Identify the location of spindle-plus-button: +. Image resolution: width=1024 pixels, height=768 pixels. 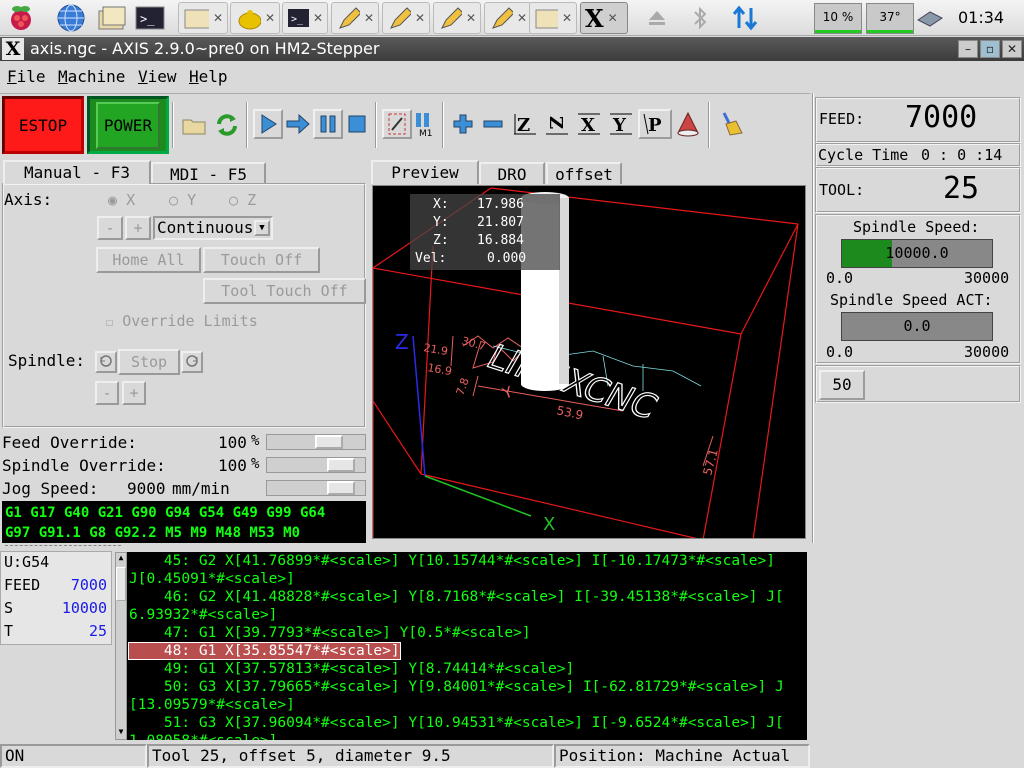
(134, 393).